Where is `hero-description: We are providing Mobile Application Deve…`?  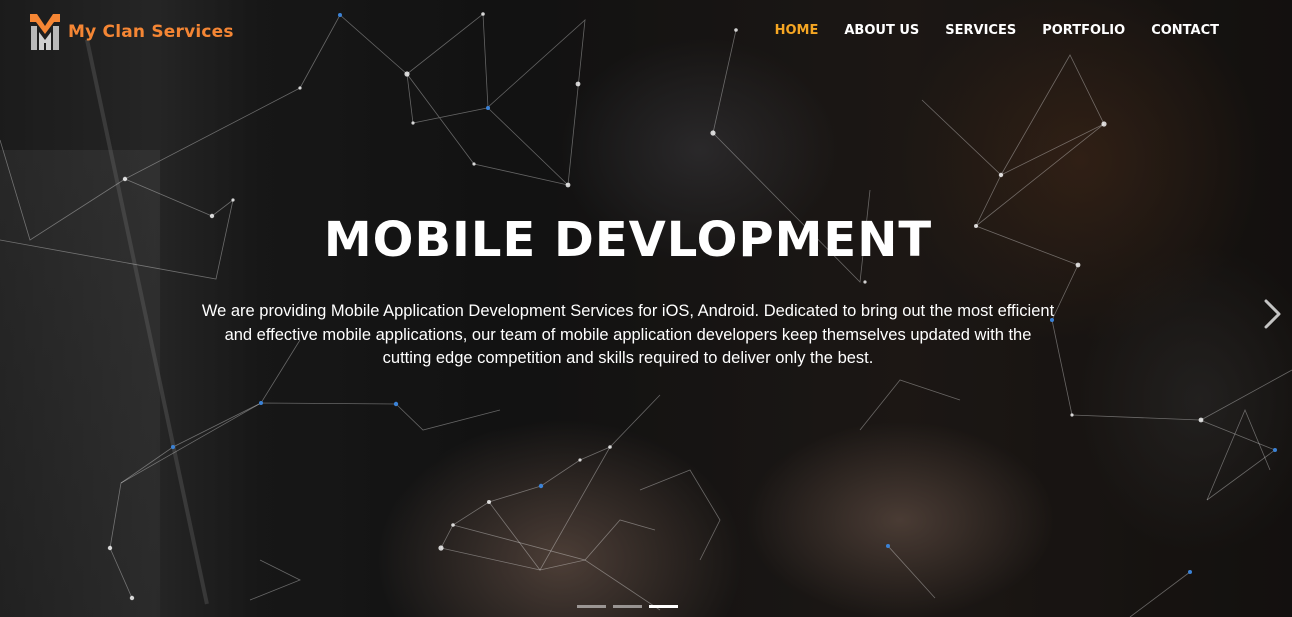
hero-description: We are providing Mobile Application Deve… is located at coordinates (628, 334).